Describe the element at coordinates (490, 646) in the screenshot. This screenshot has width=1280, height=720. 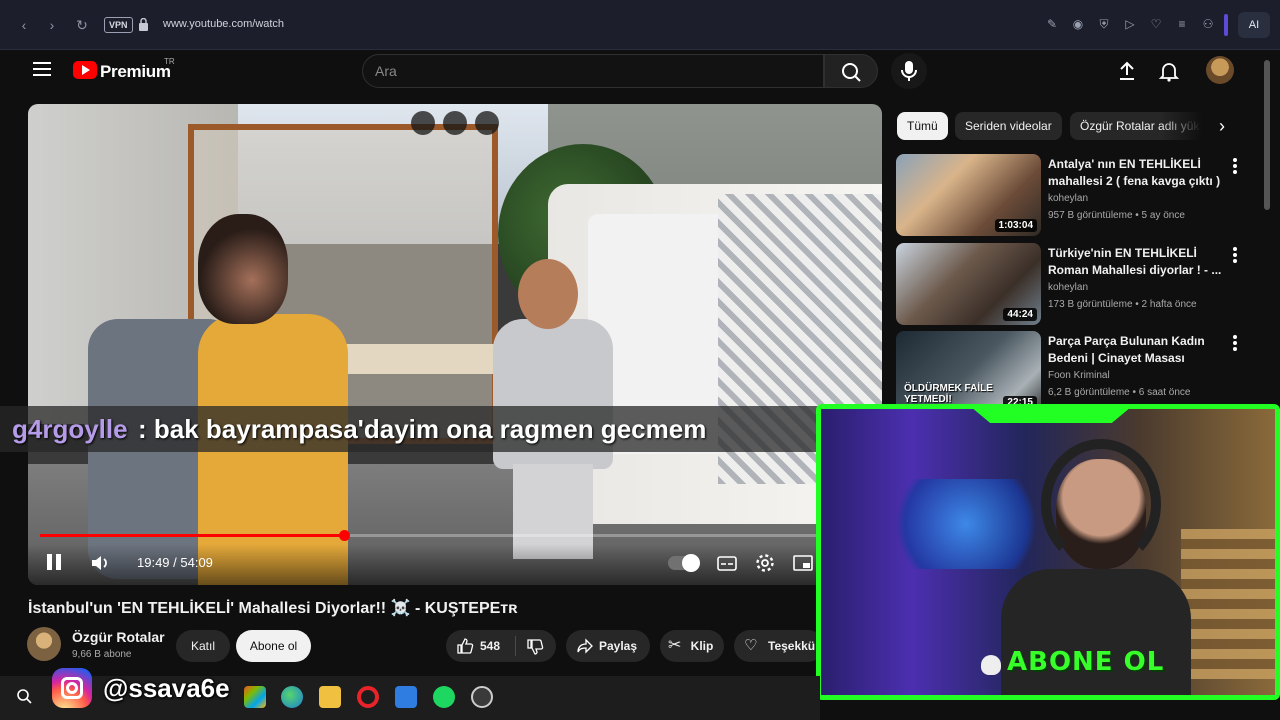
I see `like-count: 548` at that location.